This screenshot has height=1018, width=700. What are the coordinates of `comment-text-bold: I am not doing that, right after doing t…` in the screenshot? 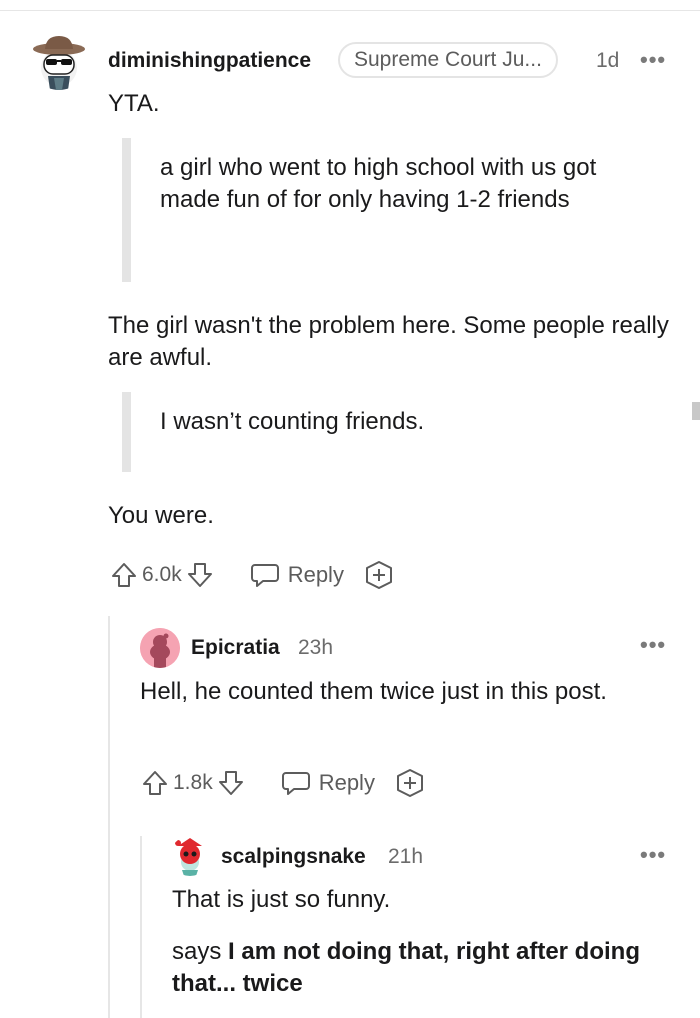 It's located at (406, 967).